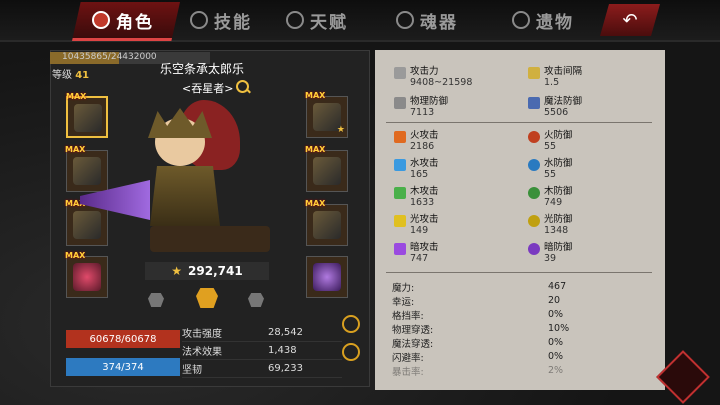  What do you see at coordinates (427, 20) in the screenshot?
I see `tab-soul: 魂器` at bounding box center [427, 20].